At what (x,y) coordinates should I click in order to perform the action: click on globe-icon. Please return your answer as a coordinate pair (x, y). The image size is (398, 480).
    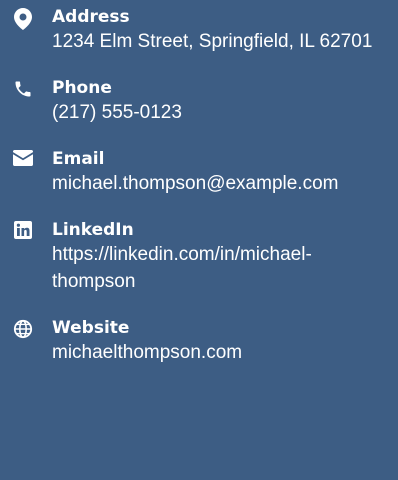
    Looking at the image, I should click on (23, 329).